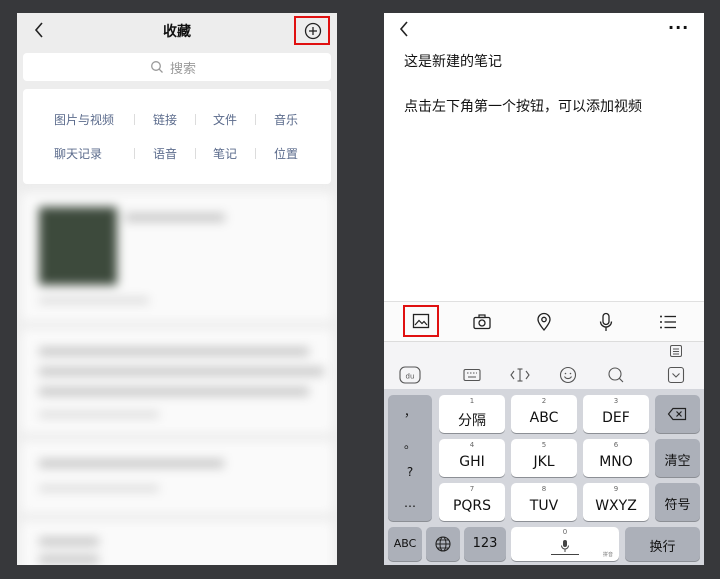  I want to click on image-icon, so click(421, 321).